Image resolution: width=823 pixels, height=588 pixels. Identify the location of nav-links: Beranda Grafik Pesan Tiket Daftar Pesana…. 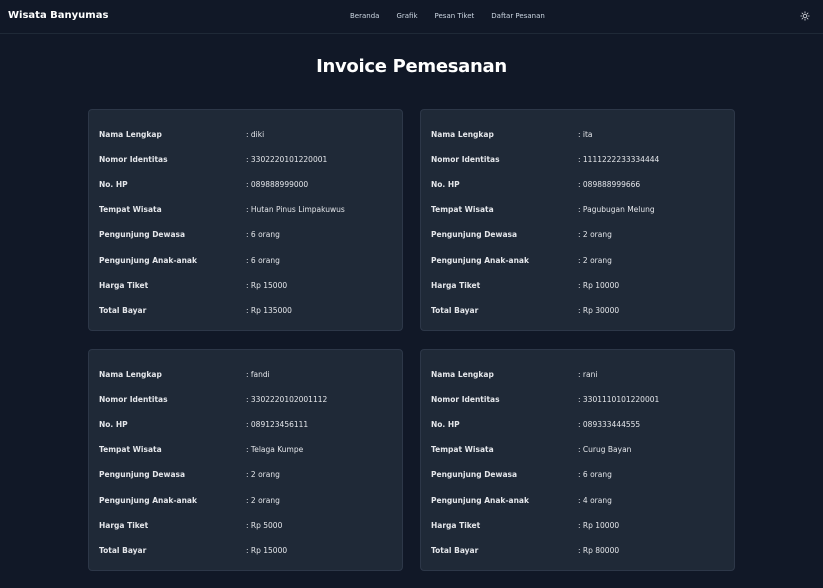
(456, 16).